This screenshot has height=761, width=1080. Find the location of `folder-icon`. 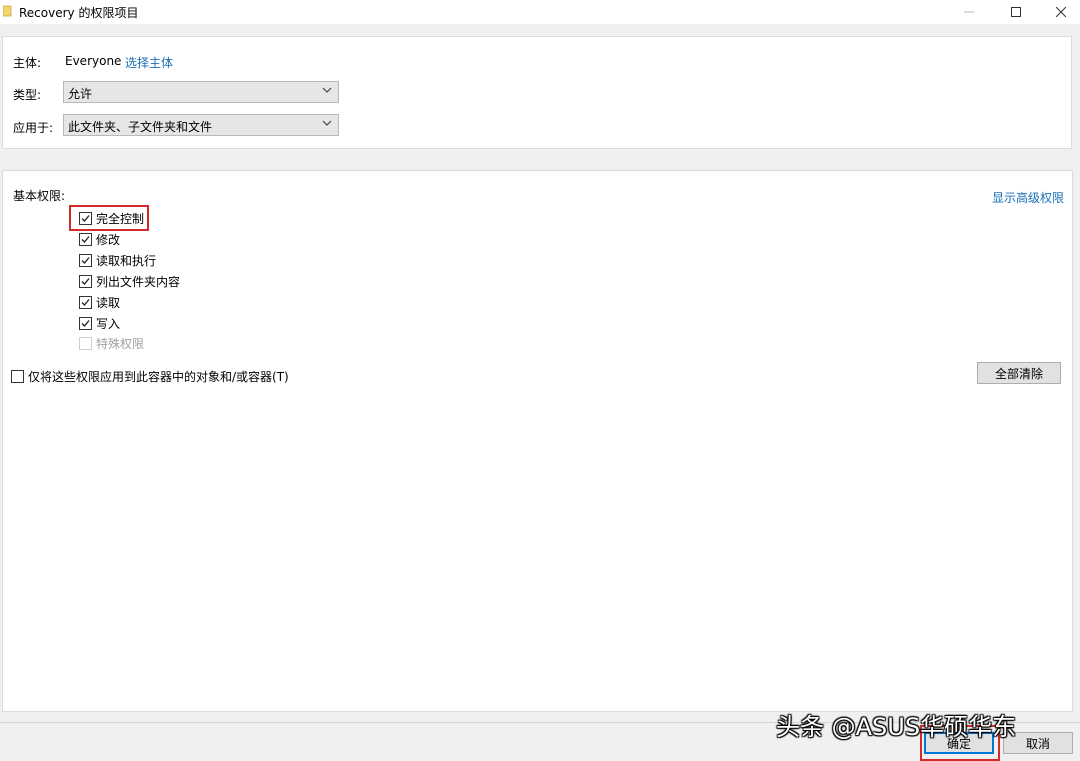

folder-icon is located at coordinates (7, 11).